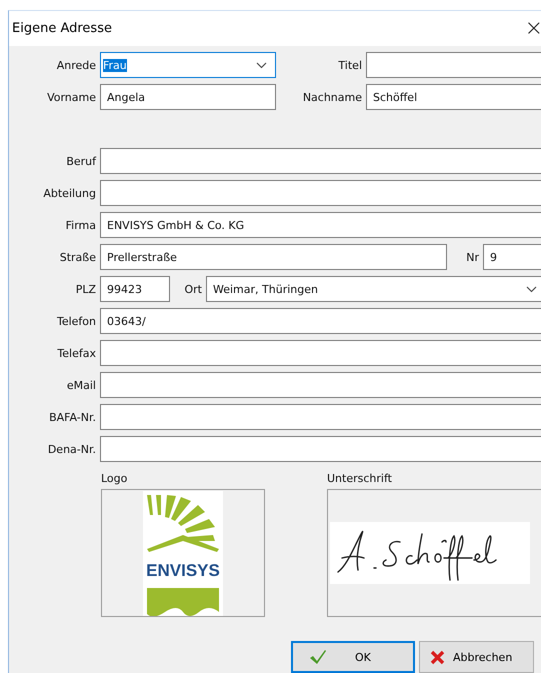 Image resolution: width=541 pixels, height=673 pixels. What do you see at coordinates (332, 97) in the screenshot?
I see `field-label: Nachname` at bounding box center [332, 97].